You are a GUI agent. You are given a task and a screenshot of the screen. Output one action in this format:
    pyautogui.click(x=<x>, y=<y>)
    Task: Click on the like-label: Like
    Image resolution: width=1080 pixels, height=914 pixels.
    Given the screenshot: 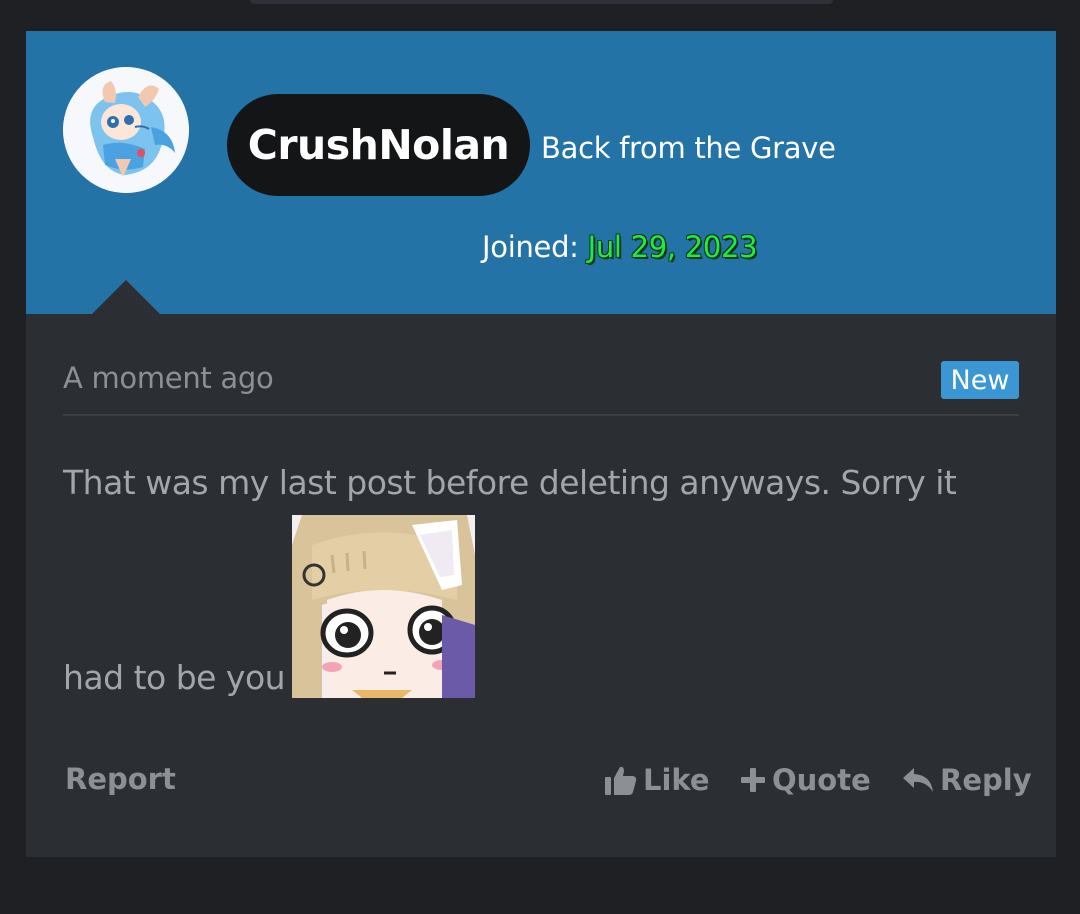 What is the action you would take?
    pyautogui.click(x=676, y=780)
    